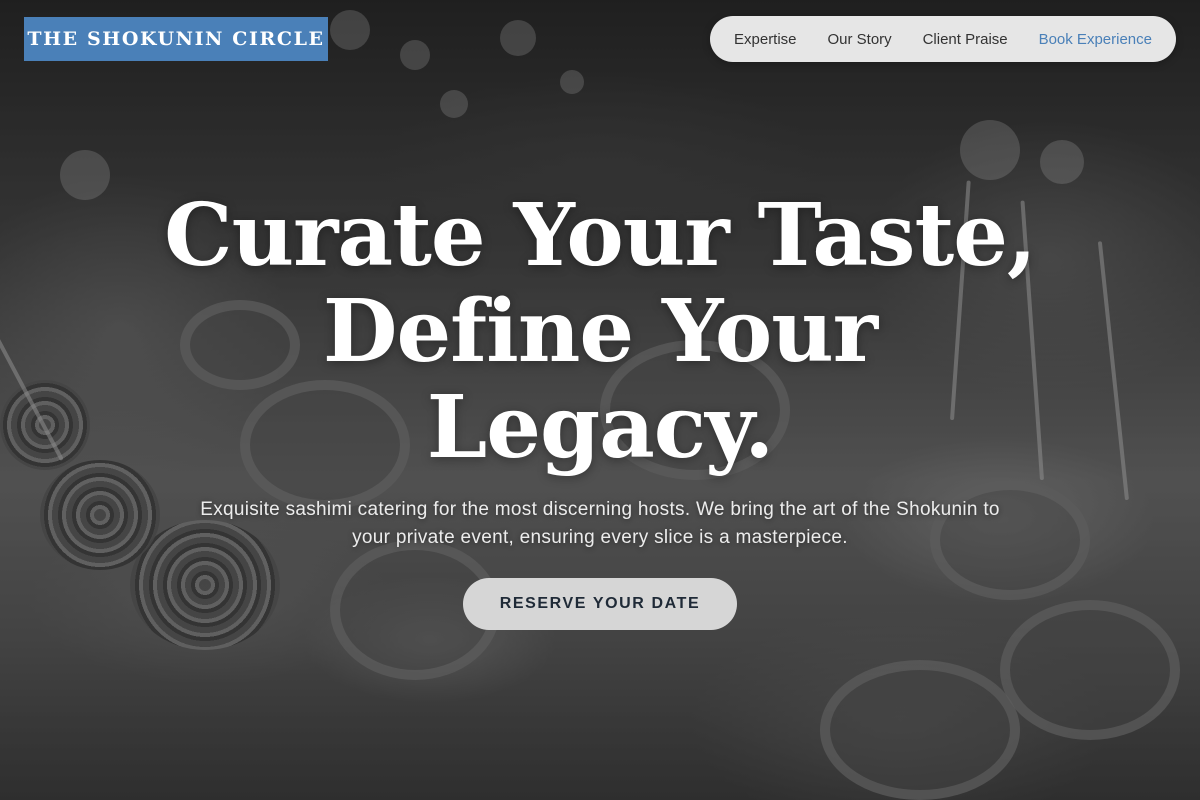 The height and width of the screenshot is (800, 1200). I want to click on nav-link-expertise: Expertise, so click(765, 39).